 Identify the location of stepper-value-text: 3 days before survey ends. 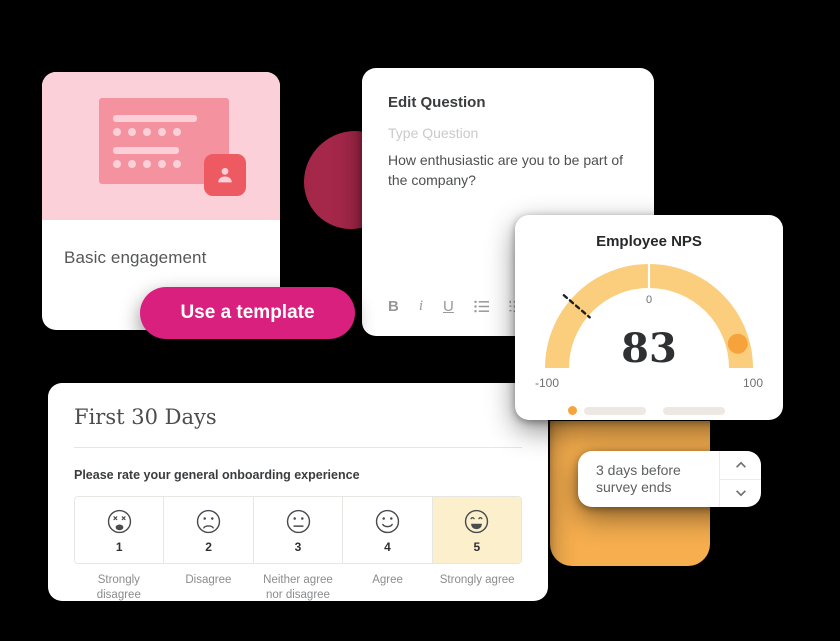
(638, 478).